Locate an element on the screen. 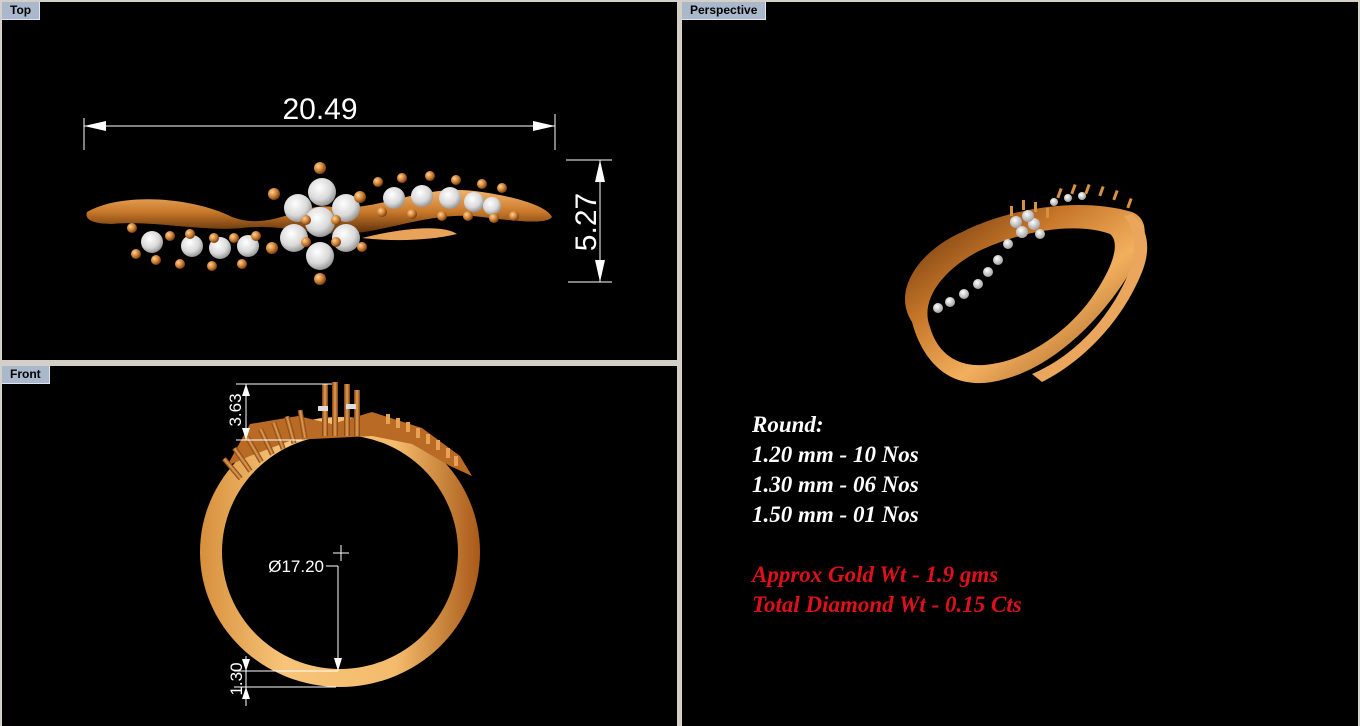 The image size is (1360, 726). front-view-drawing: 3.63 Ø17.20 1.30 is located at coordinates (340, 544).